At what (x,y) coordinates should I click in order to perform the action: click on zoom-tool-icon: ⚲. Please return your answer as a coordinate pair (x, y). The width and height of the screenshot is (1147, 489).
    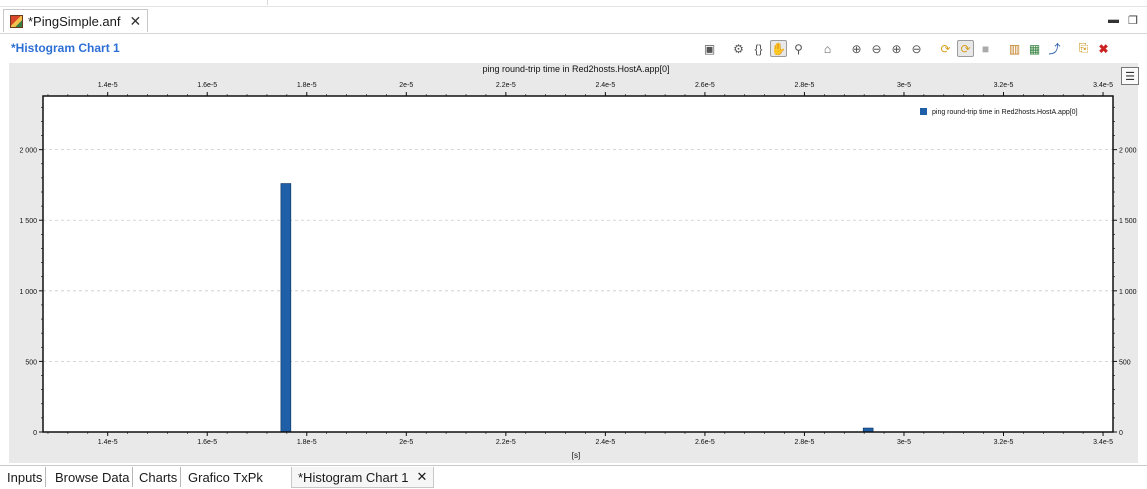
    Looking at the image, I should click on (798, 48).